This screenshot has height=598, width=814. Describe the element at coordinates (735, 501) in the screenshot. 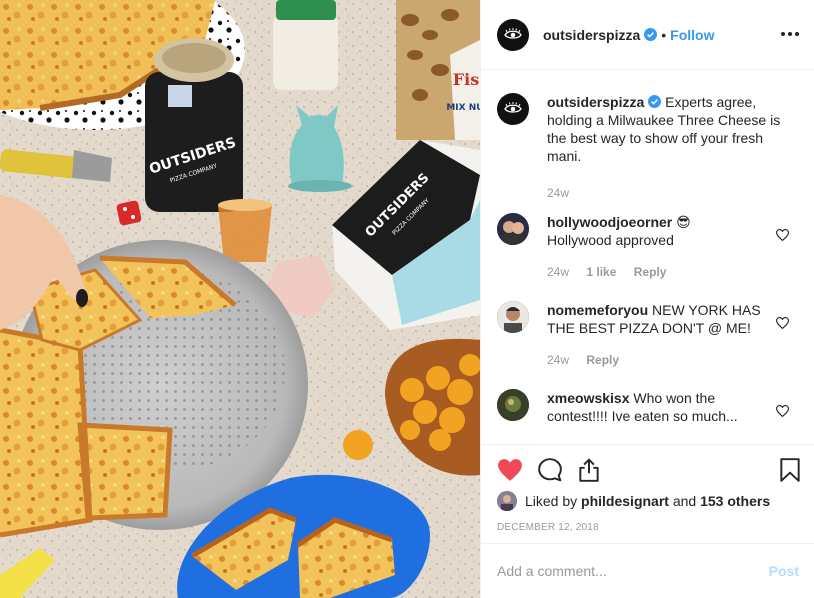

I see `likes-count: 153 others` at that location.